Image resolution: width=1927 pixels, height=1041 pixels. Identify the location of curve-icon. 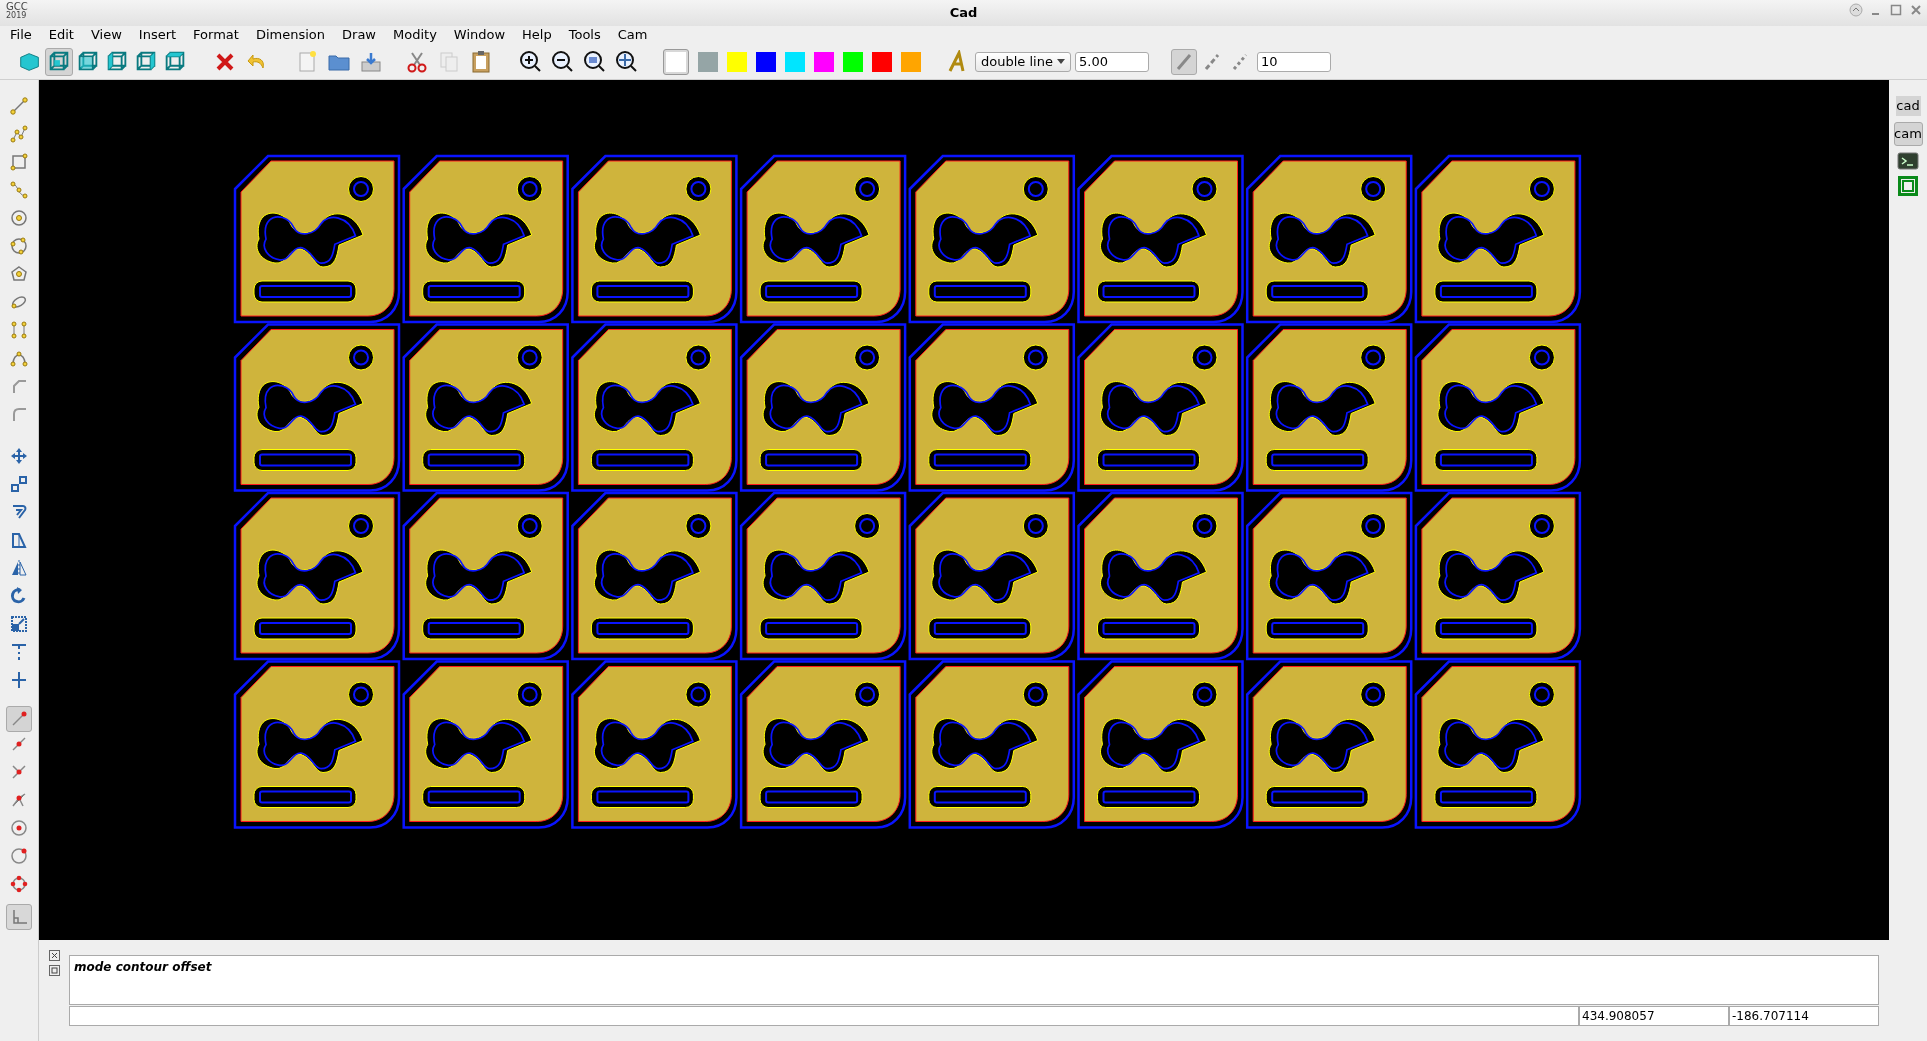
(19, 190).